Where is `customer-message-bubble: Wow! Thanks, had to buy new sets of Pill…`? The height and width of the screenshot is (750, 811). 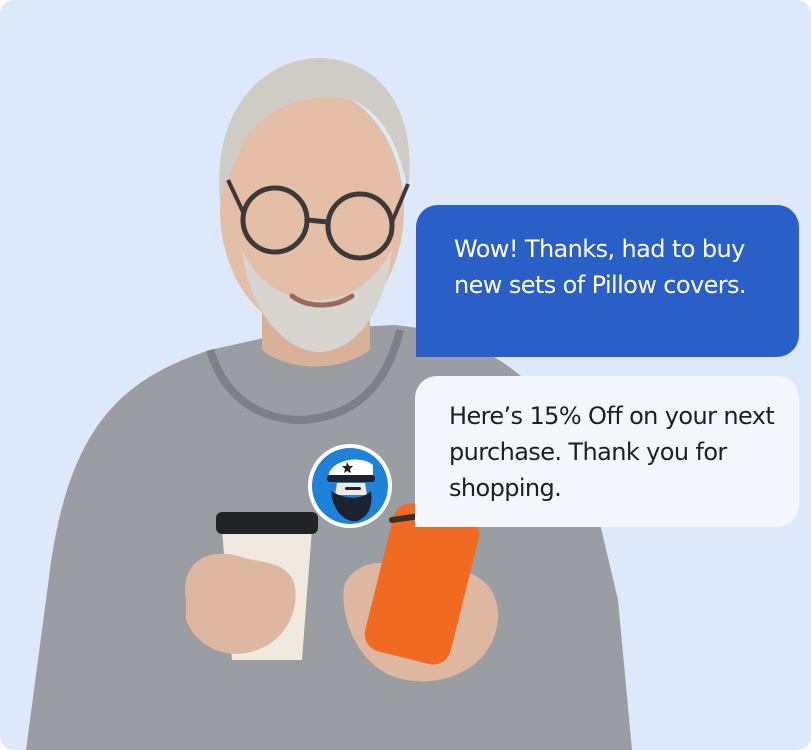
customer-message-bubble: Wow! Thanks, had to buy new sets of Pill… is located at coordinates (607, 281).